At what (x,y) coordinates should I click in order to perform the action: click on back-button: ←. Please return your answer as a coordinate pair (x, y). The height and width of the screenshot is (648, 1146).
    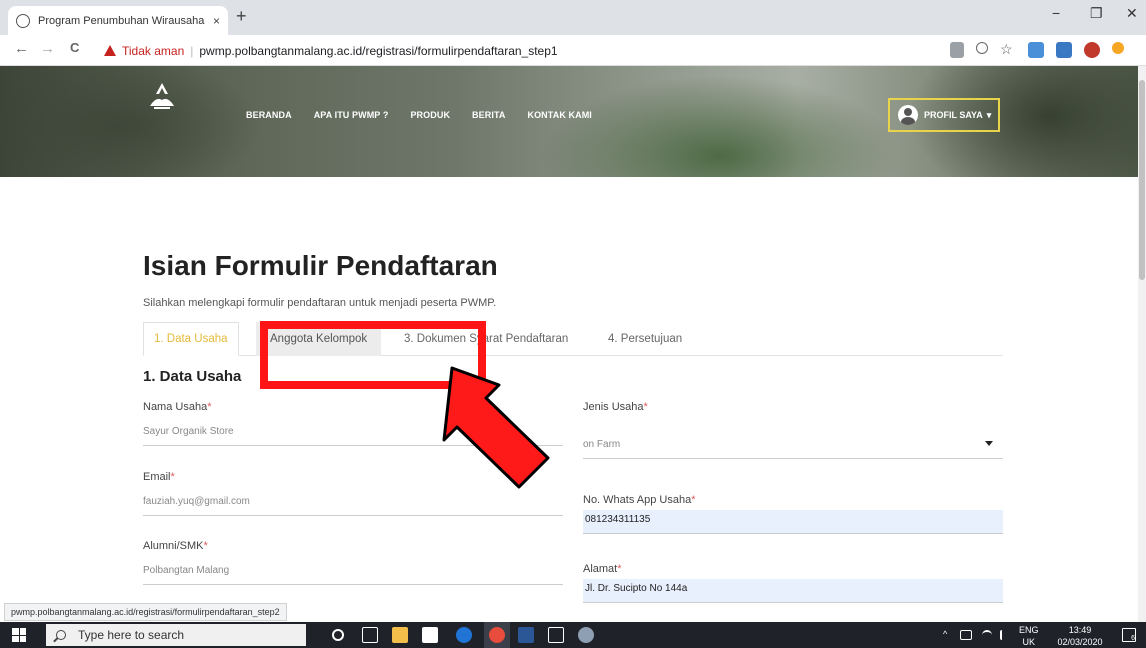
    Looking at the image, I should click on (21, 48).